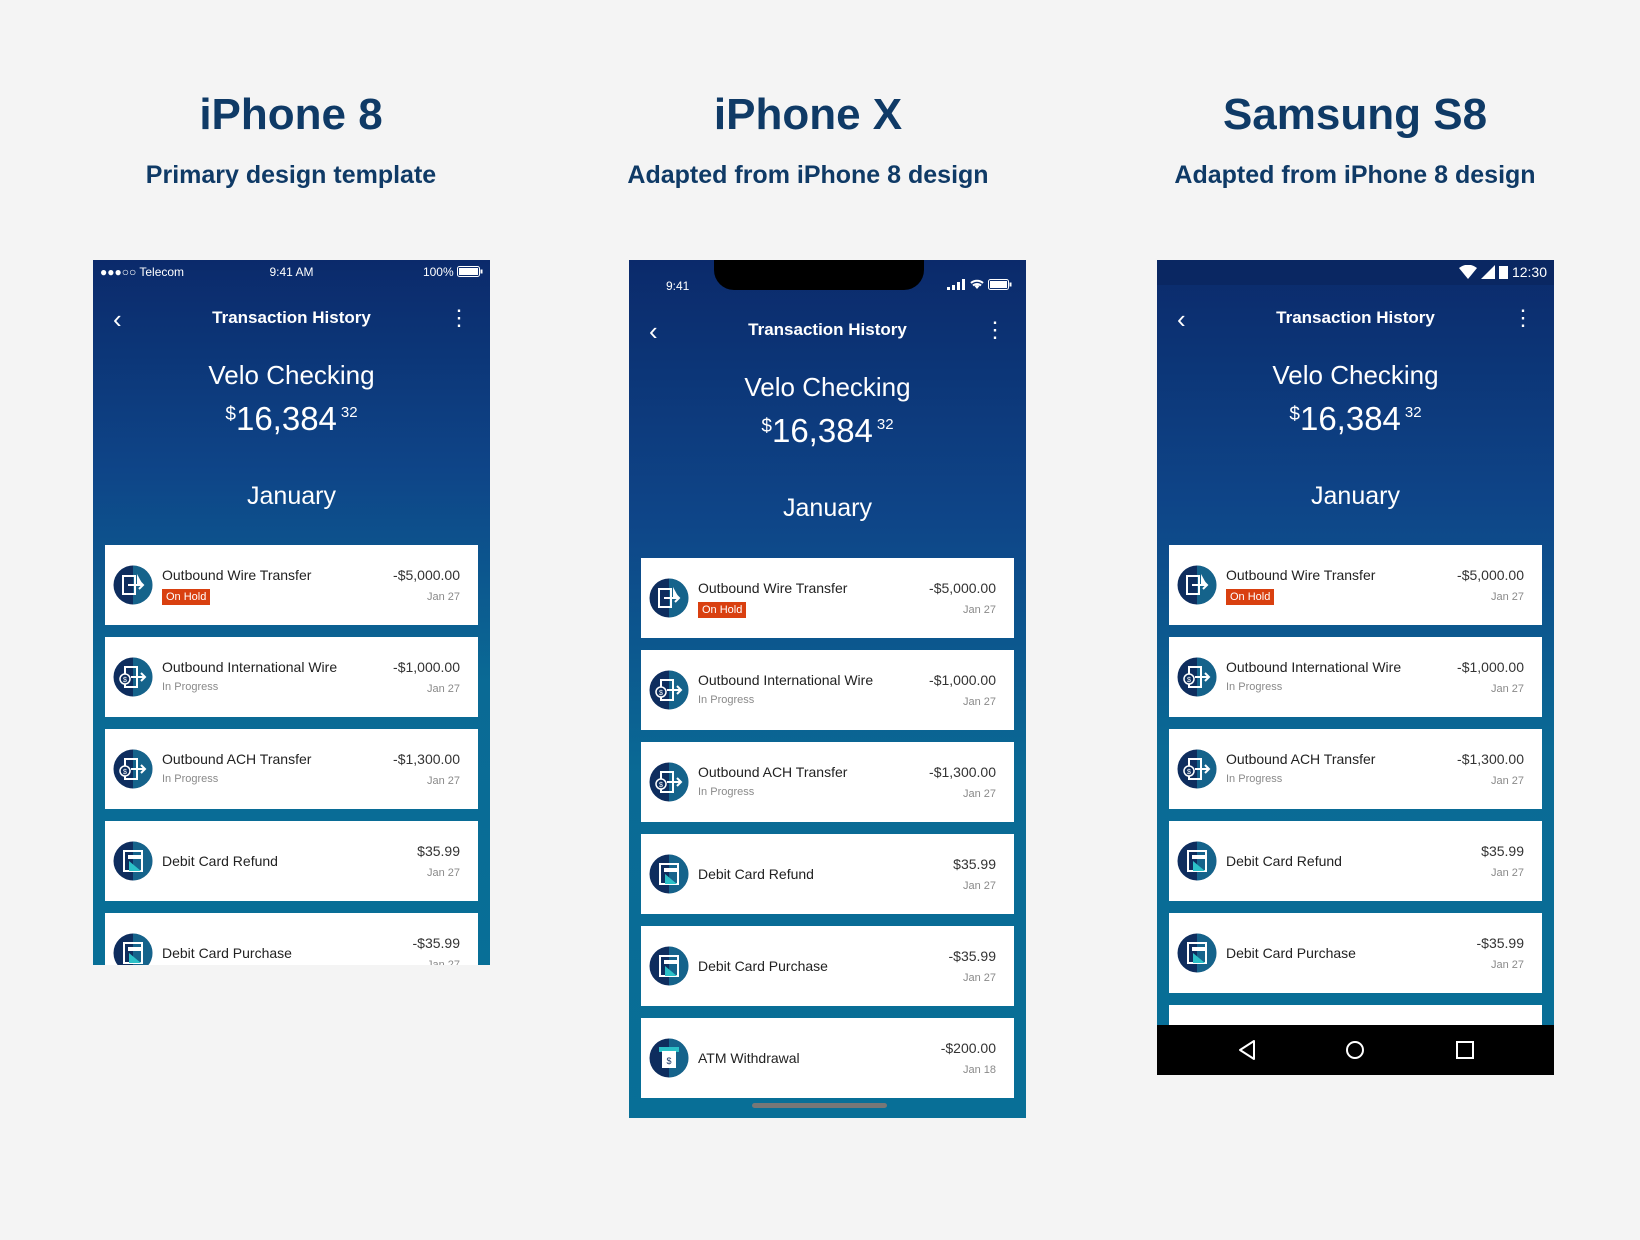 This screenshot has width=1640, height=1240. Describe the element at coordinates (968, 1048) in the screenshot. I see `transaction-amount: -$200.00` at that location.